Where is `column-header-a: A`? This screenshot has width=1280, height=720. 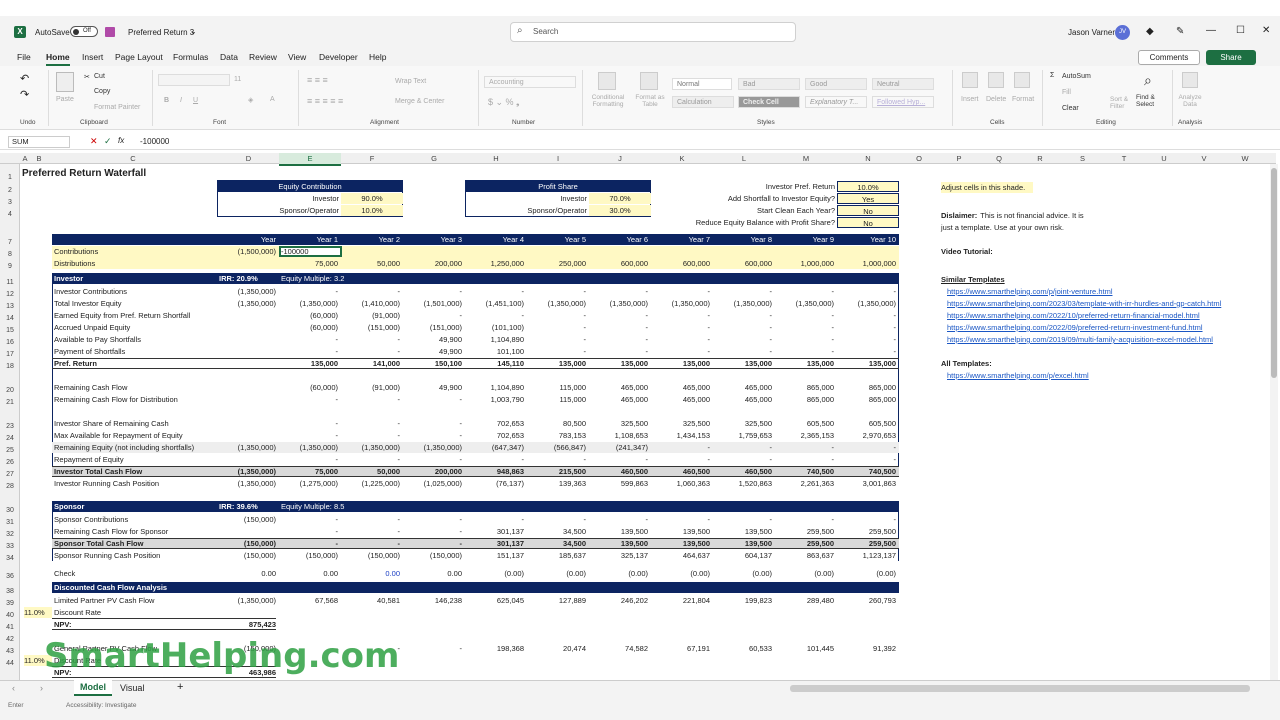 column-header-a: A is located at coordinates (25, 158).